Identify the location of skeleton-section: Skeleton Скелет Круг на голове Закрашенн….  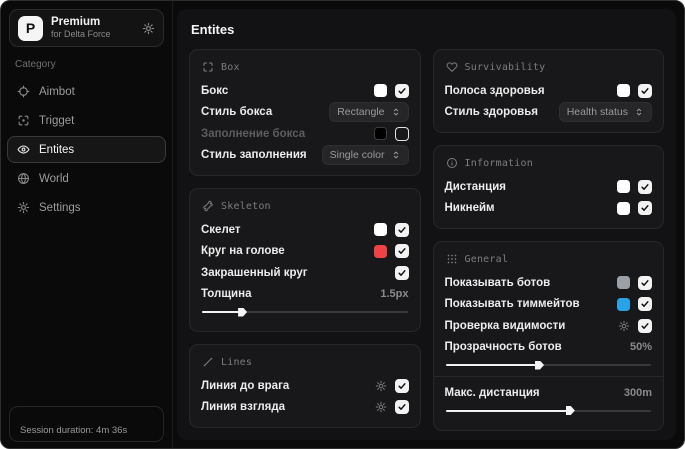
(305, 260).